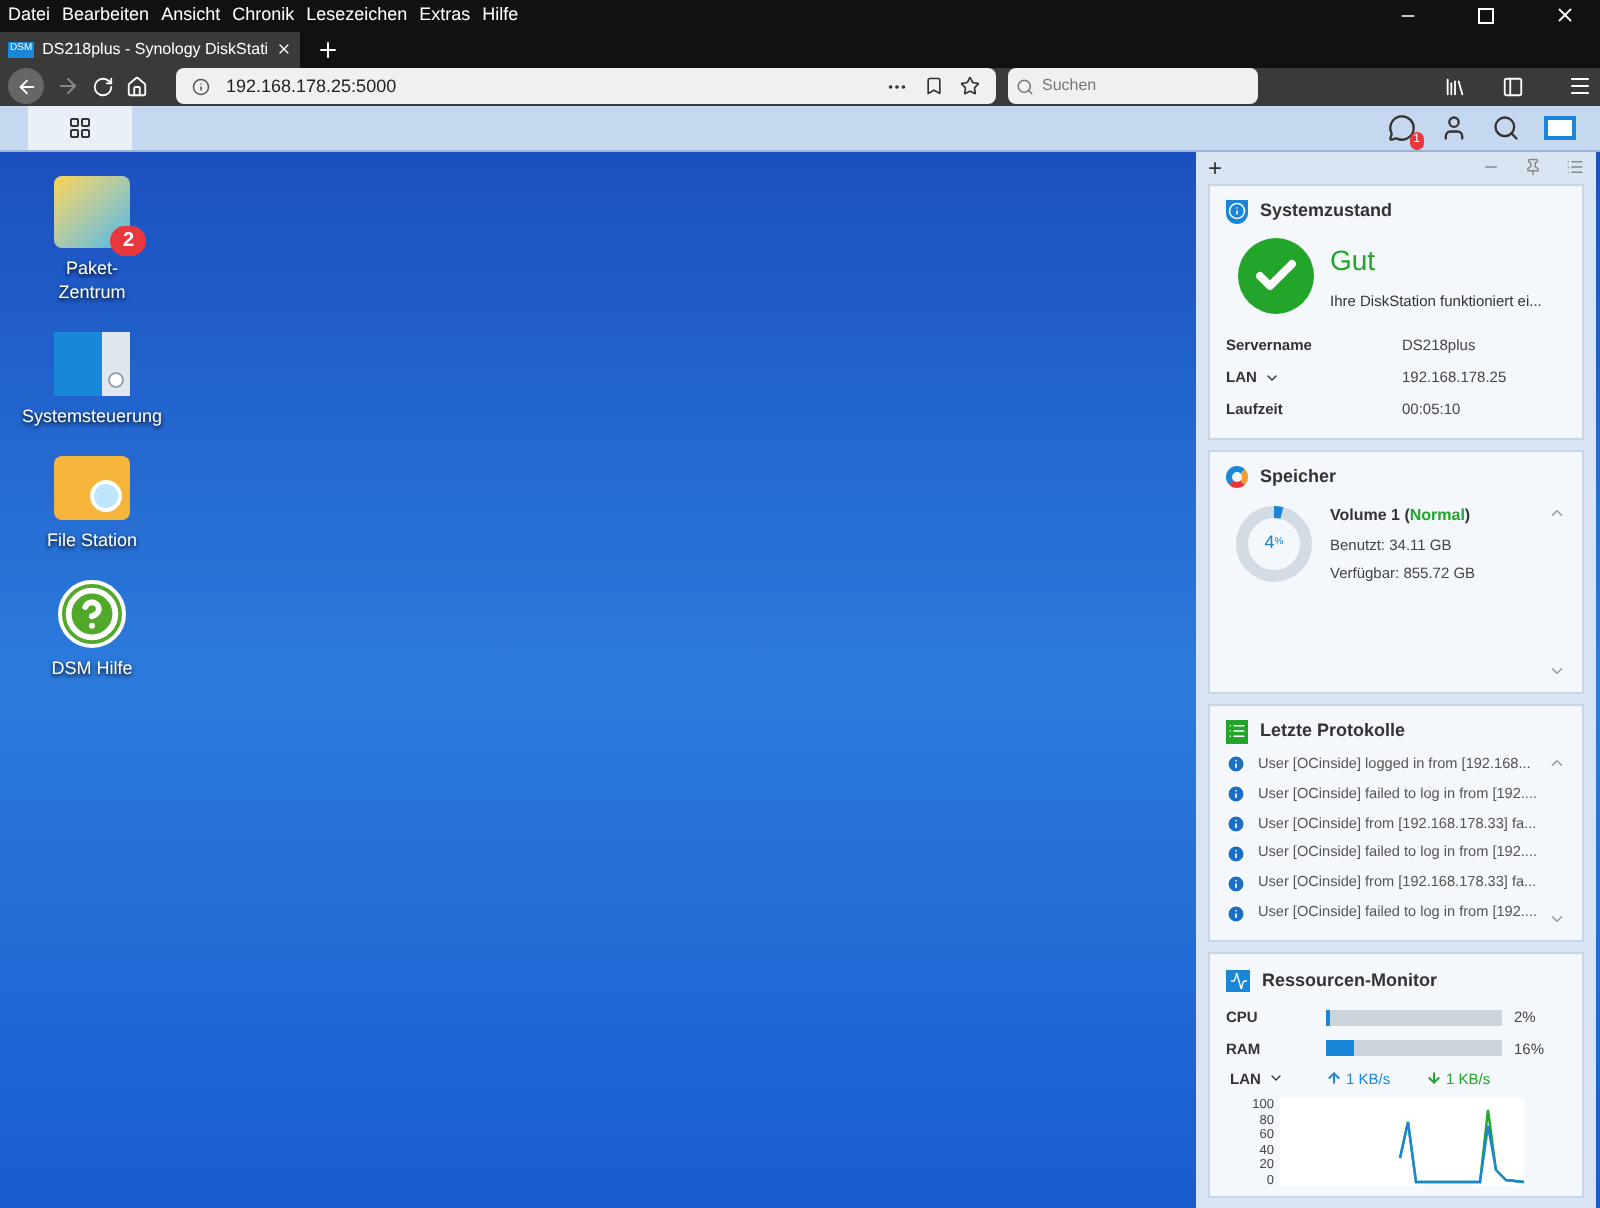  I want to click on tab-title: DS218plus - Synology DiskStati, so click(155, 49).